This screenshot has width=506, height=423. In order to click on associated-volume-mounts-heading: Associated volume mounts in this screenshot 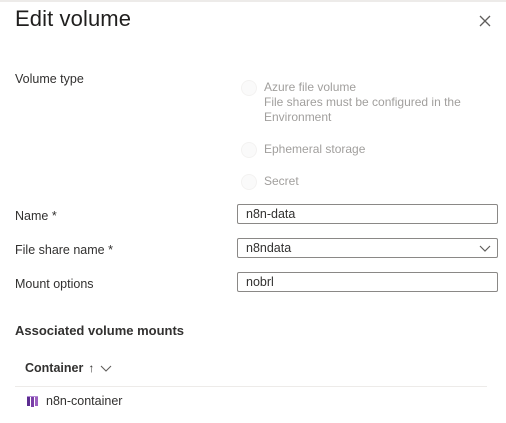, I will do `click(100, 330)`.